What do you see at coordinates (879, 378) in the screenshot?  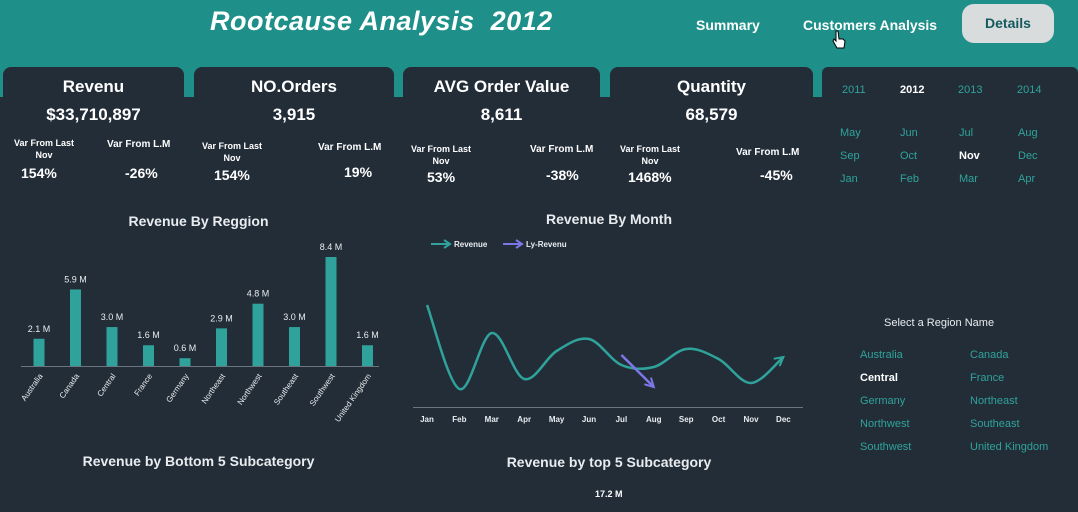 I see `region-central: Central` at bounding box center [879, 378].